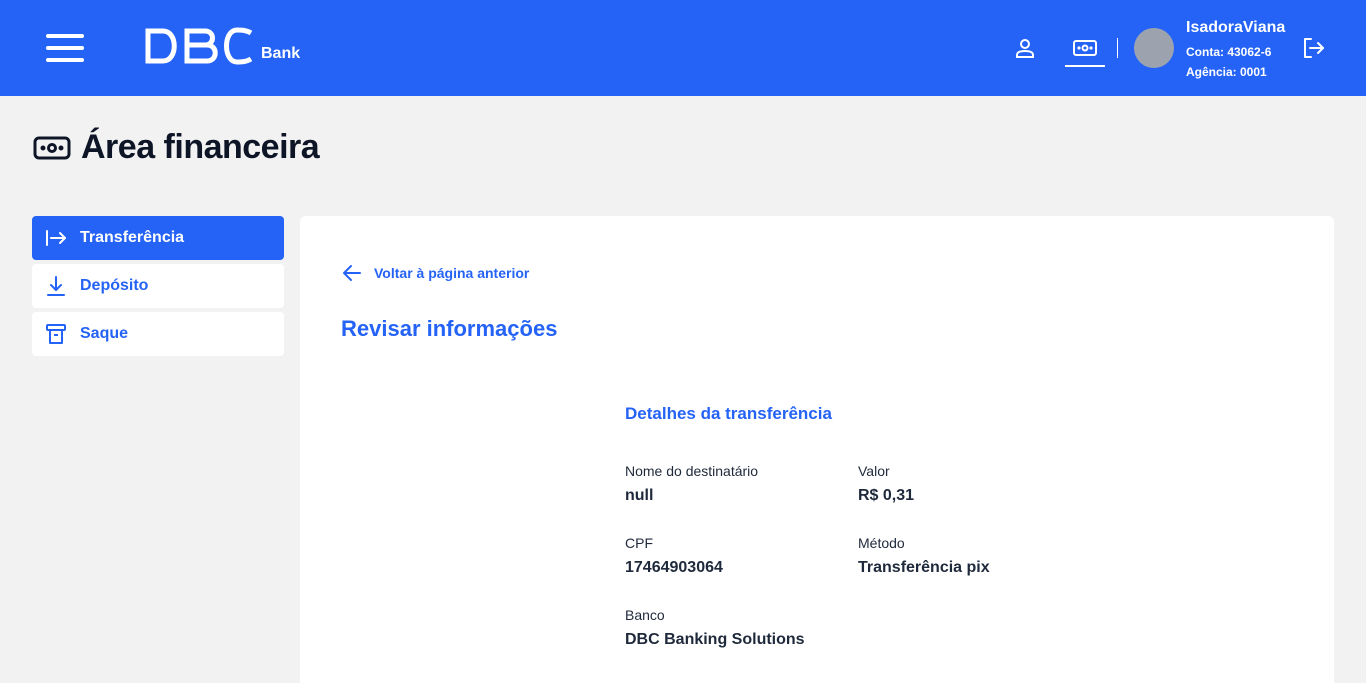 This screenshot has width=1366, height=683. What do you see at coordinates (886, 484) in the screenshot?
I see `field-amount: Valor R$ 0,31` at bounding box center [886, 484].